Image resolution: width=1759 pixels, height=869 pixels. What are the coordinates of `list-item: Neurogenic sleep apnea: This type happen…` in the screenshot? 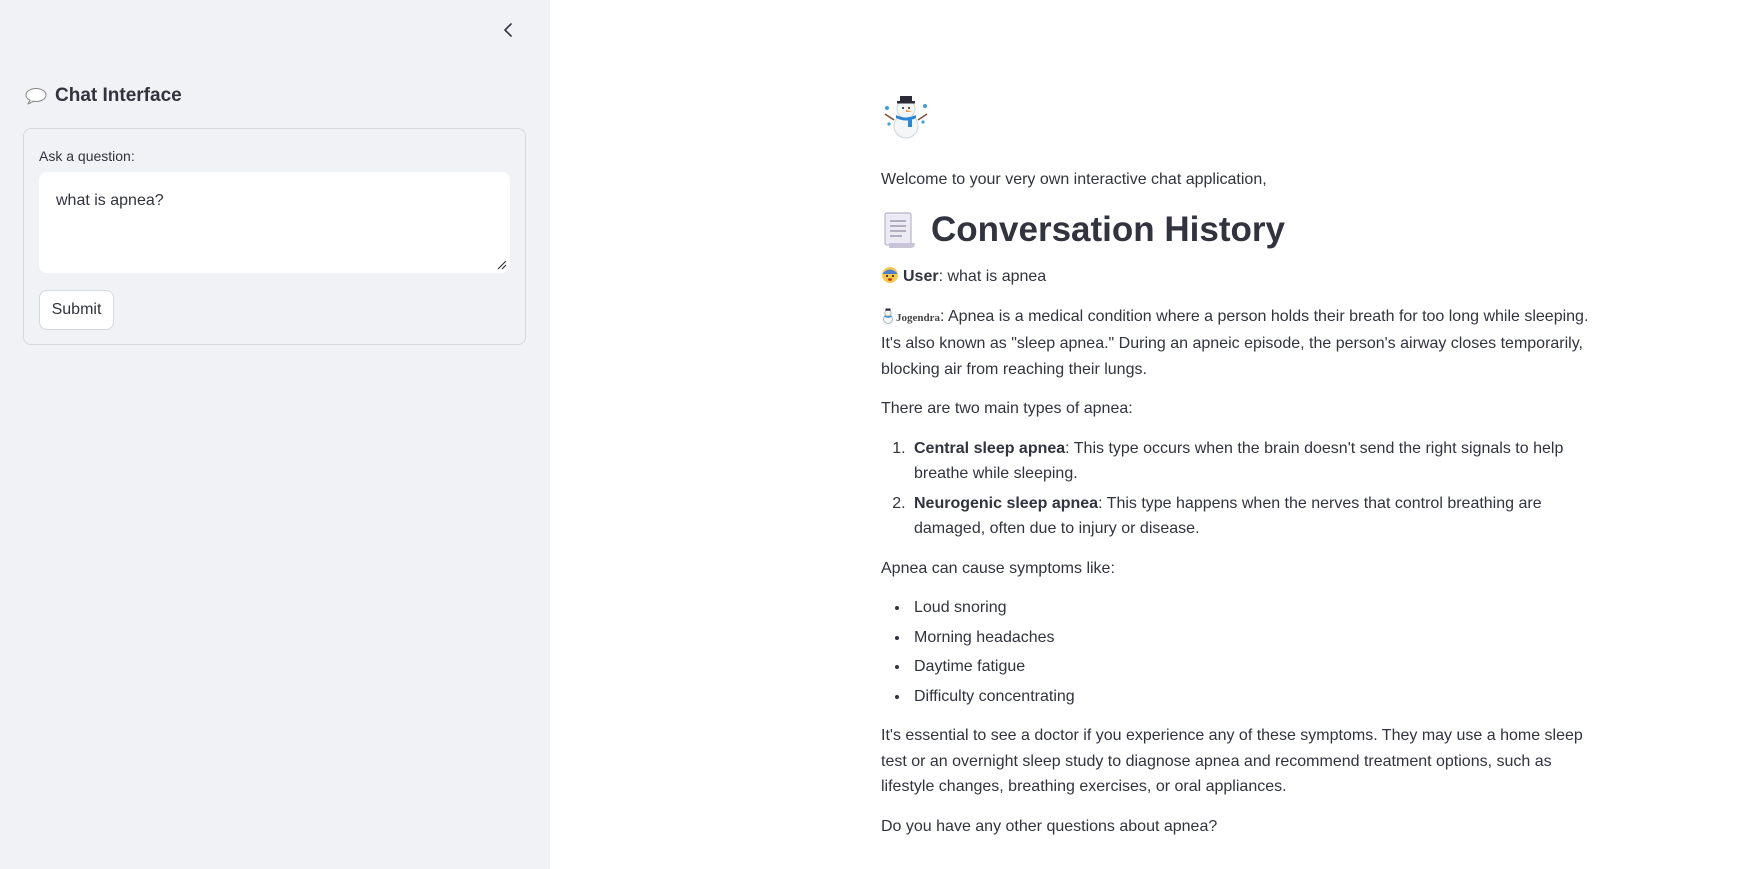 It's located at (1250, 516).